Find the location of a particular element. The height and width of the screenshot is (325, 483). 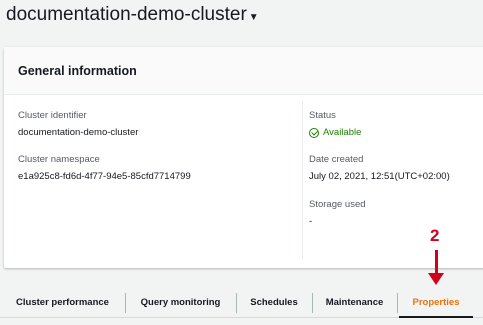

arrow-down-icon is located at coordinates (436, 262).